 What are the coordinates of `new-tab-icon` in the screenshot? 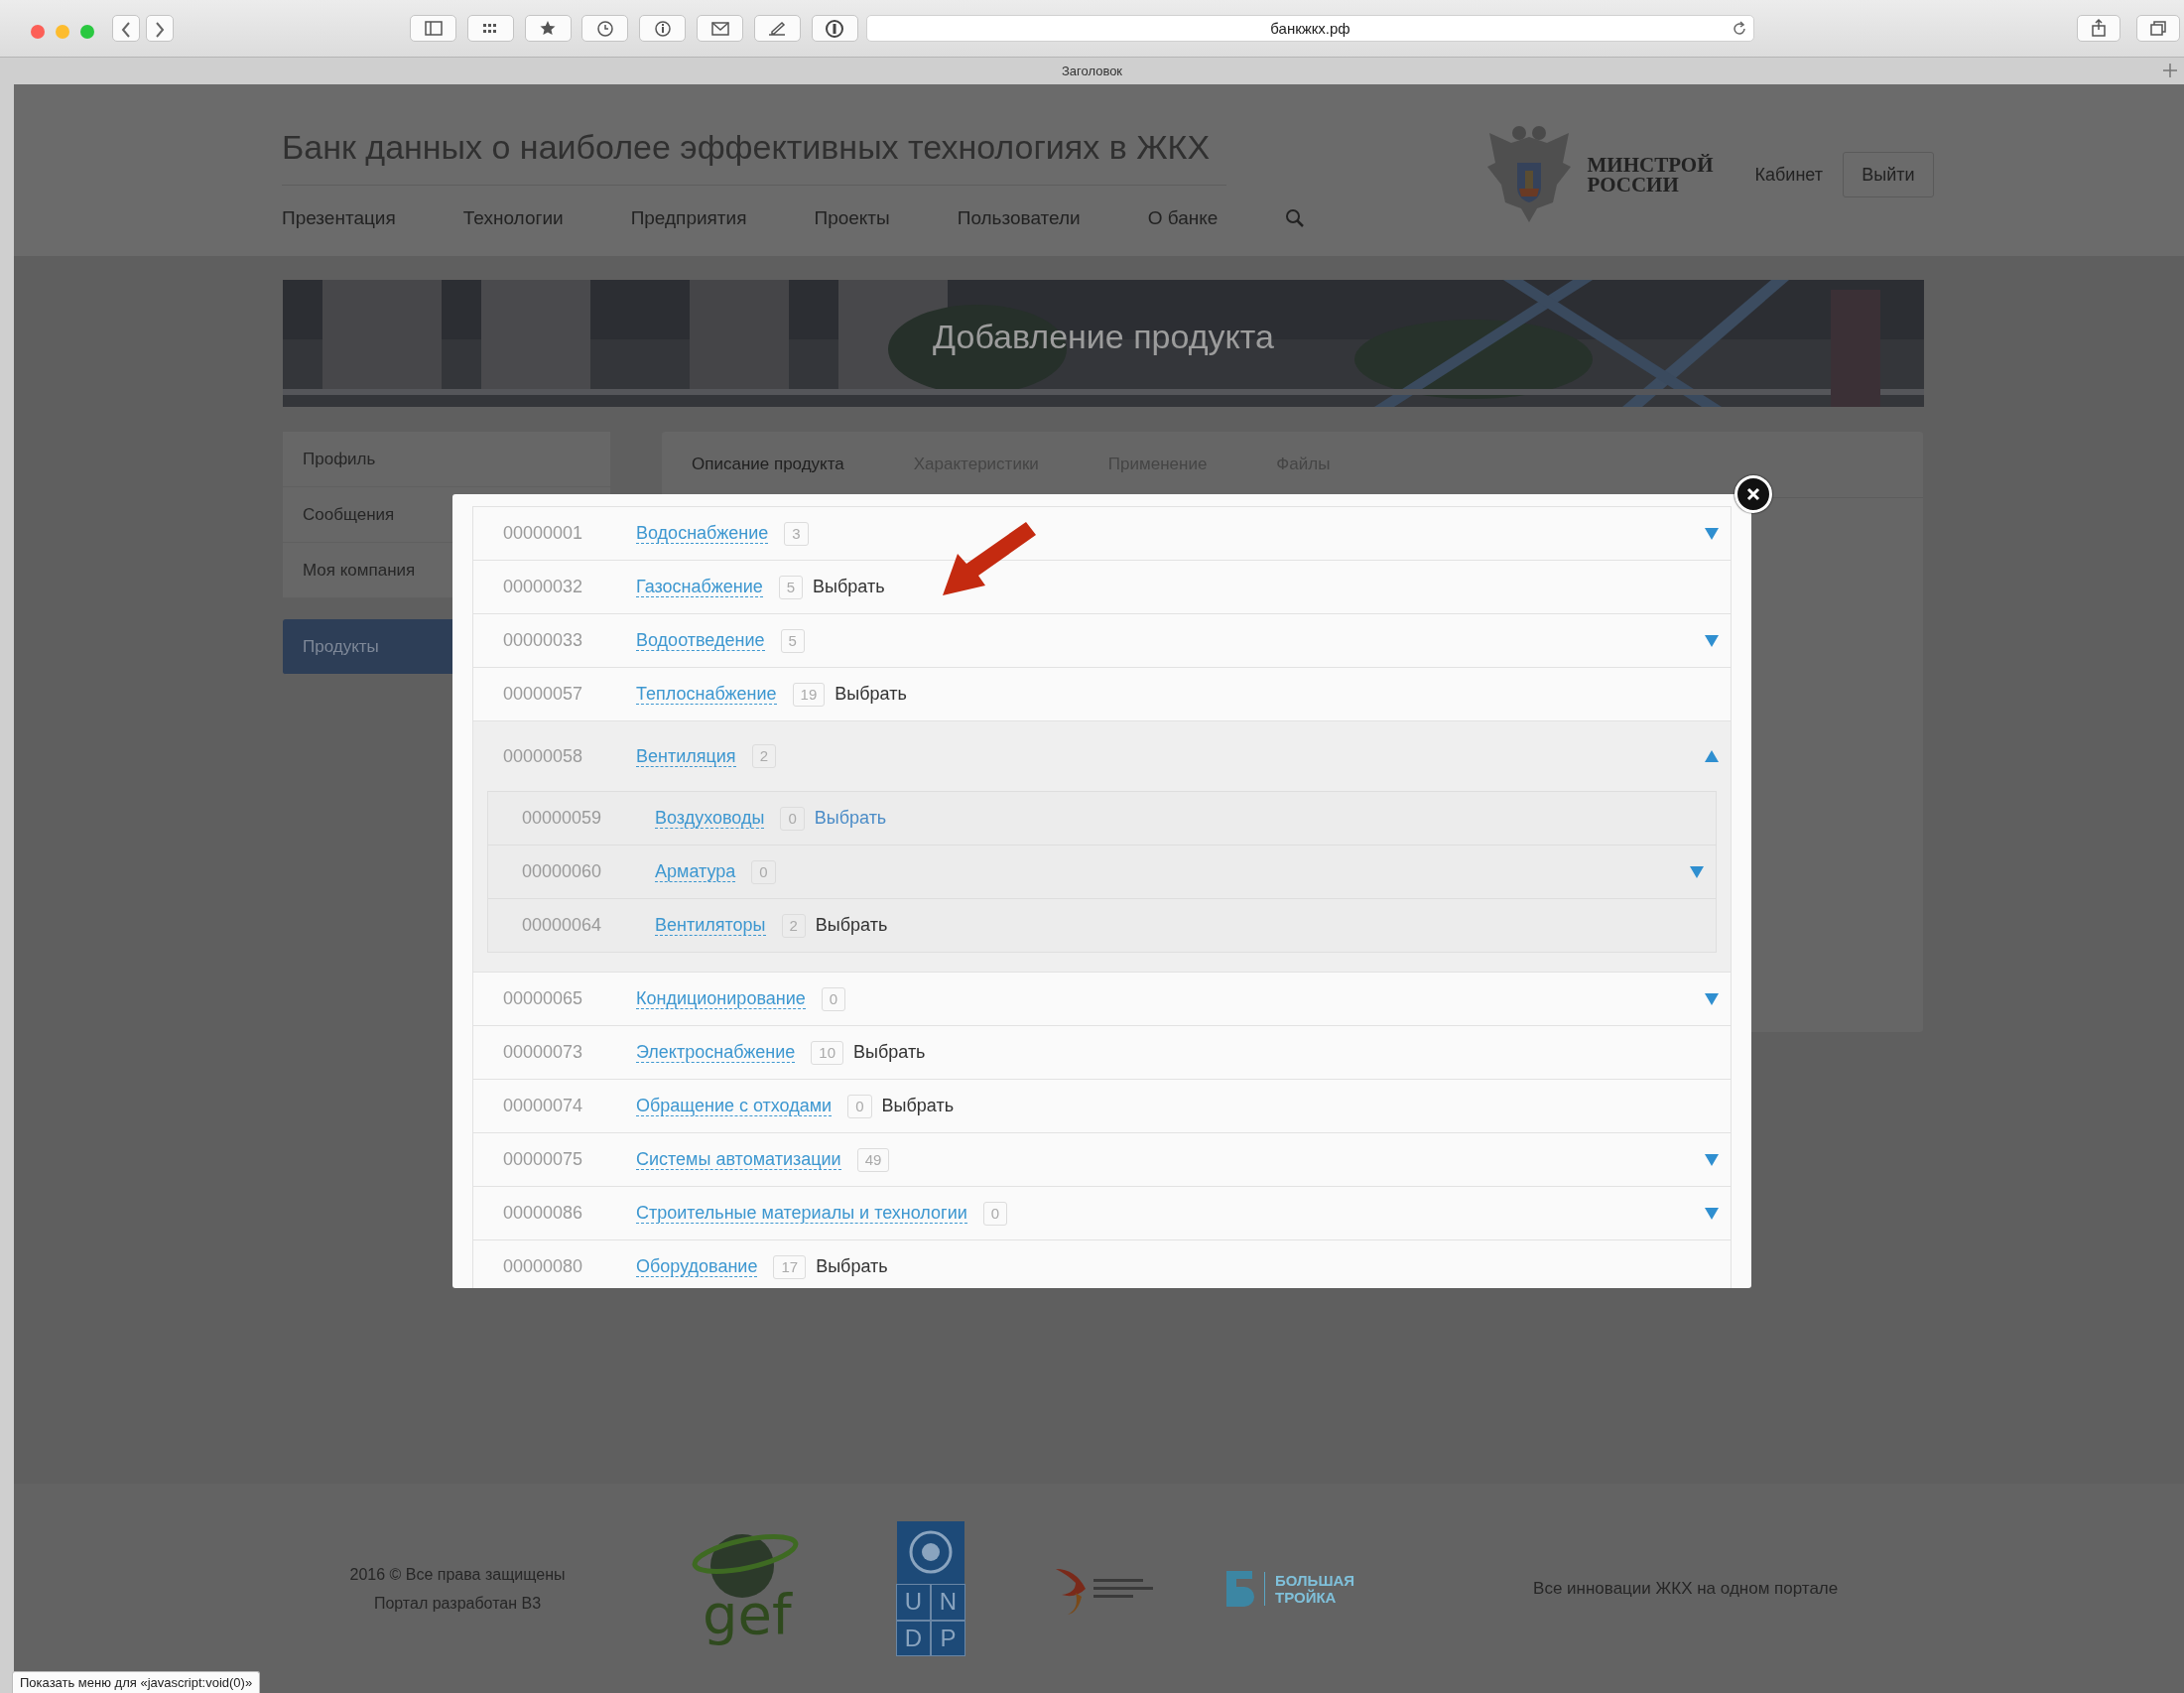 It's located at (2170, 70).